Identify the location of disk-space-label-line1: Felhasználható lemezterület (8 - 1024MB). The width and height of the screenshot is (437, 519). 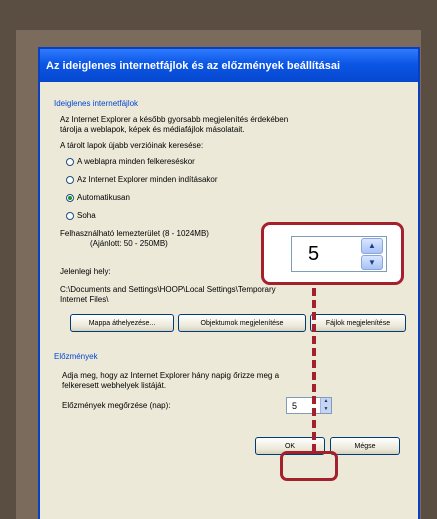
(134, 233).